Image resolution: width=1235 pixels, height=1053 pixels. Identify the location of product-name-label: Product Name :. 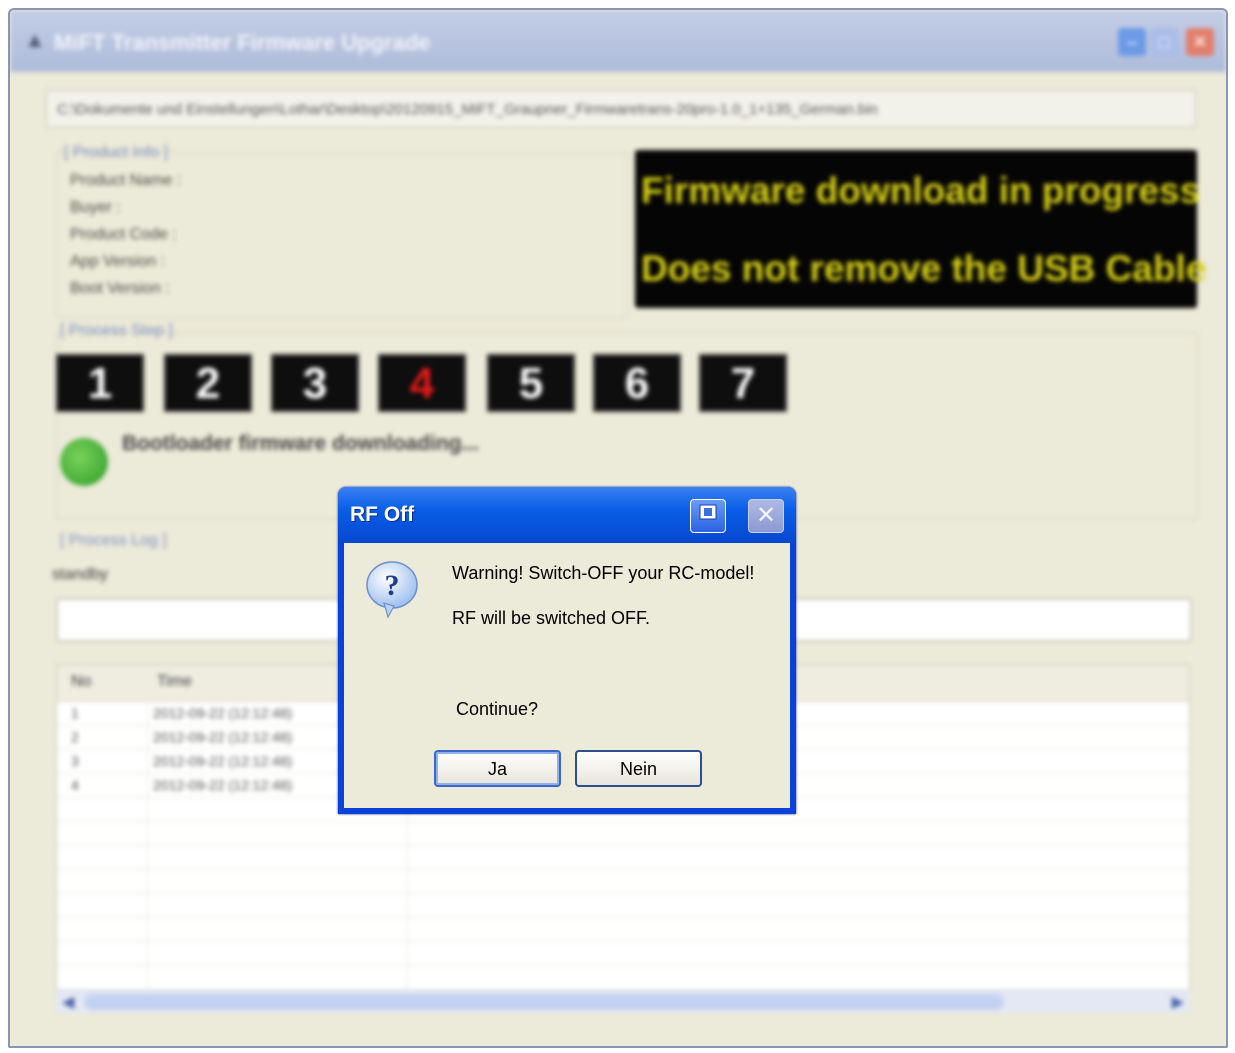
(126, 180).